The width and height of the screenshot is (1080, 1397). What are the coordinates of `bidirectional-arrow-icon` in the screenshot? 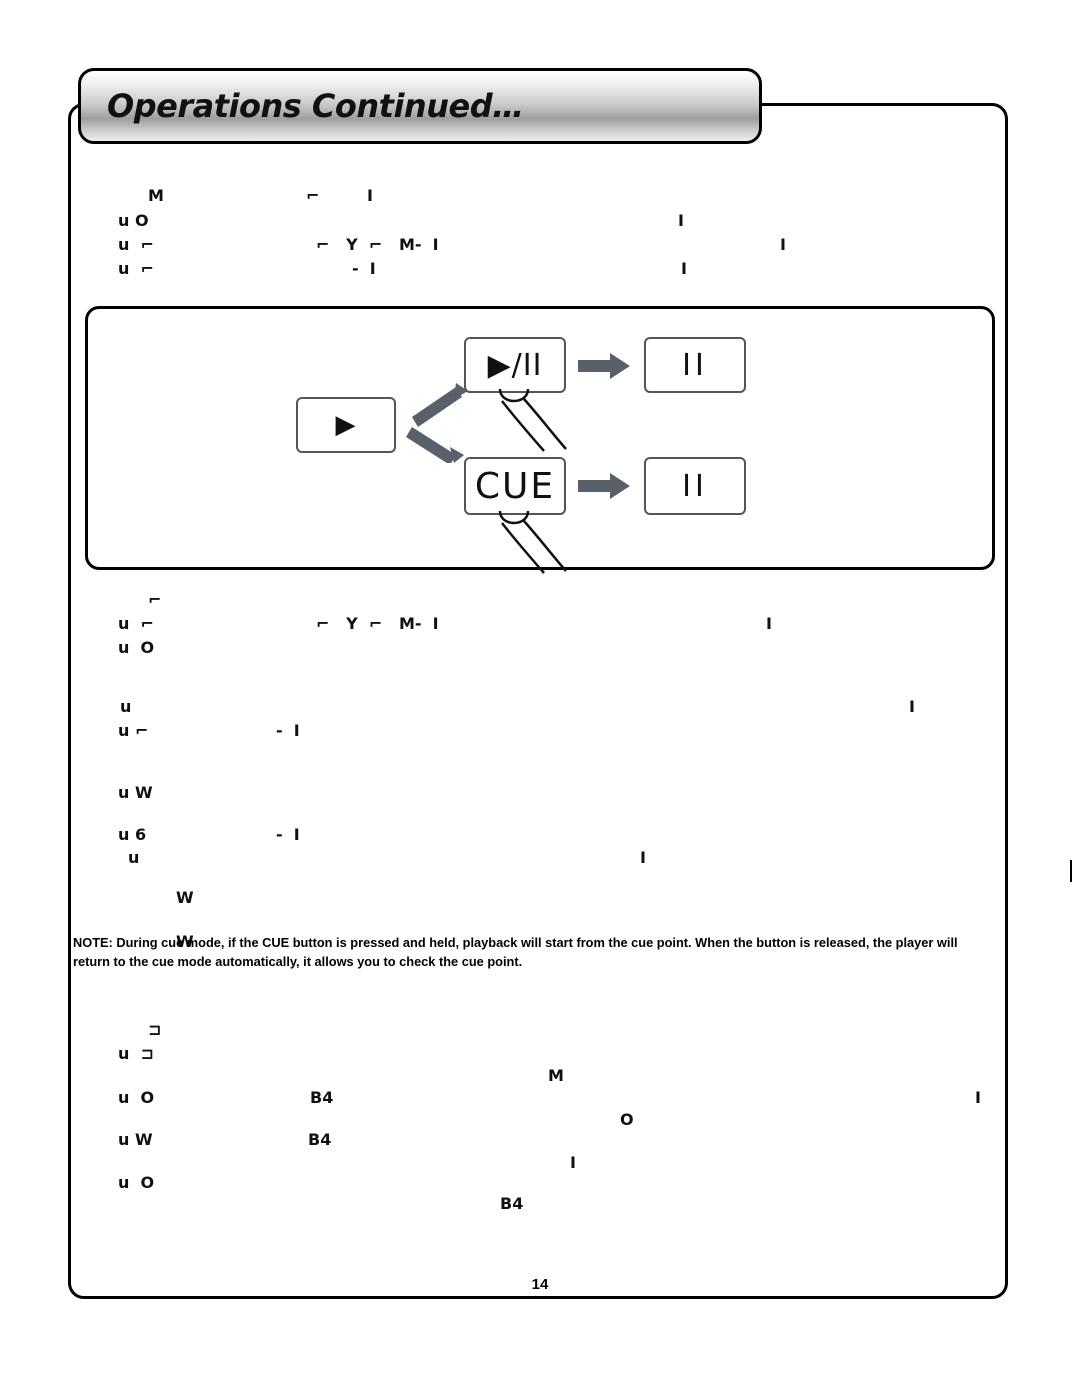 It's located at (437, 423).